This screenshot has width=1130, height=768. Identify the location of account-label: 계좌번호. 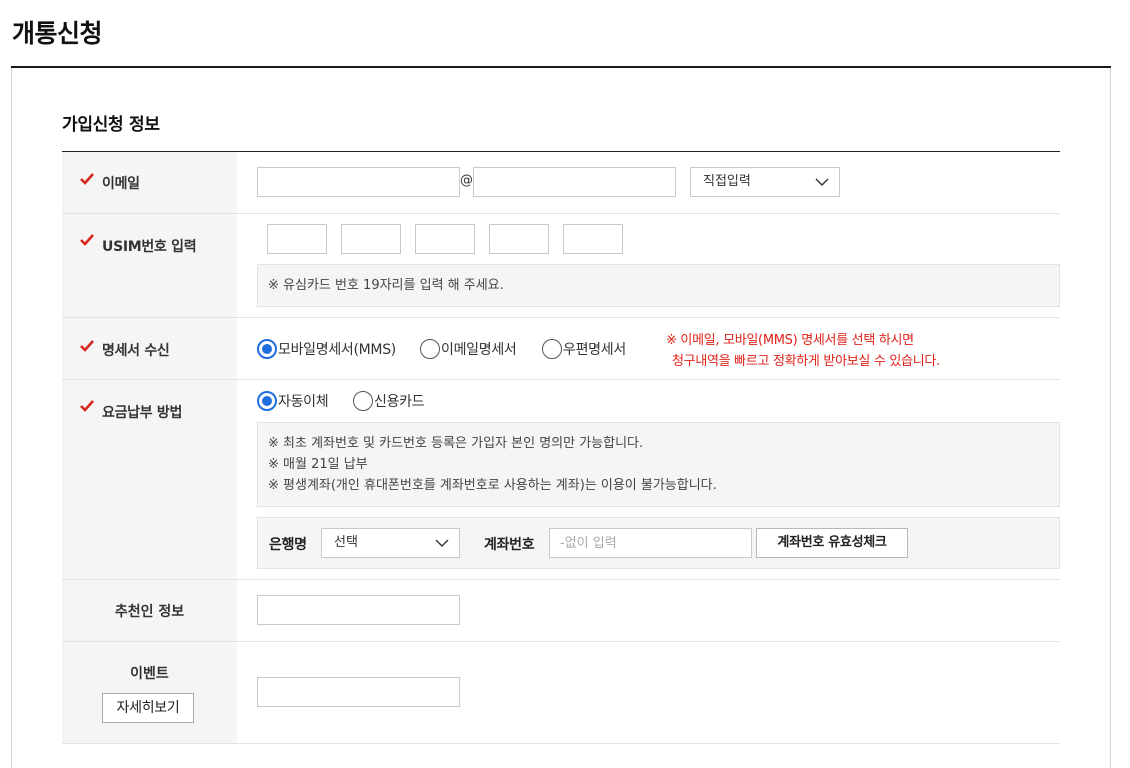
(509, 545).